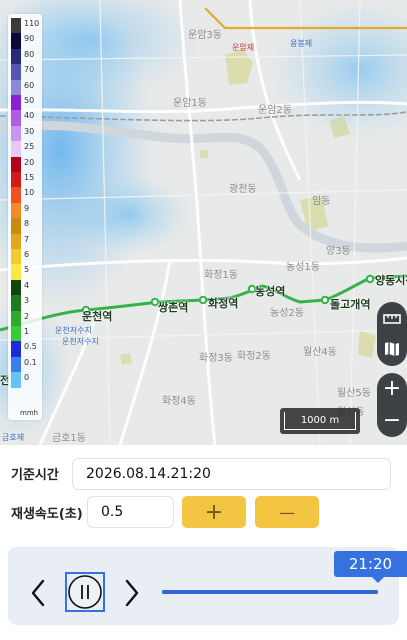 This screenshot has width=407, height=640. What do you see at coordinates (29, 413) in the screenshot?
I see `legend-unit: mmh` at bounding box center [29, 413].